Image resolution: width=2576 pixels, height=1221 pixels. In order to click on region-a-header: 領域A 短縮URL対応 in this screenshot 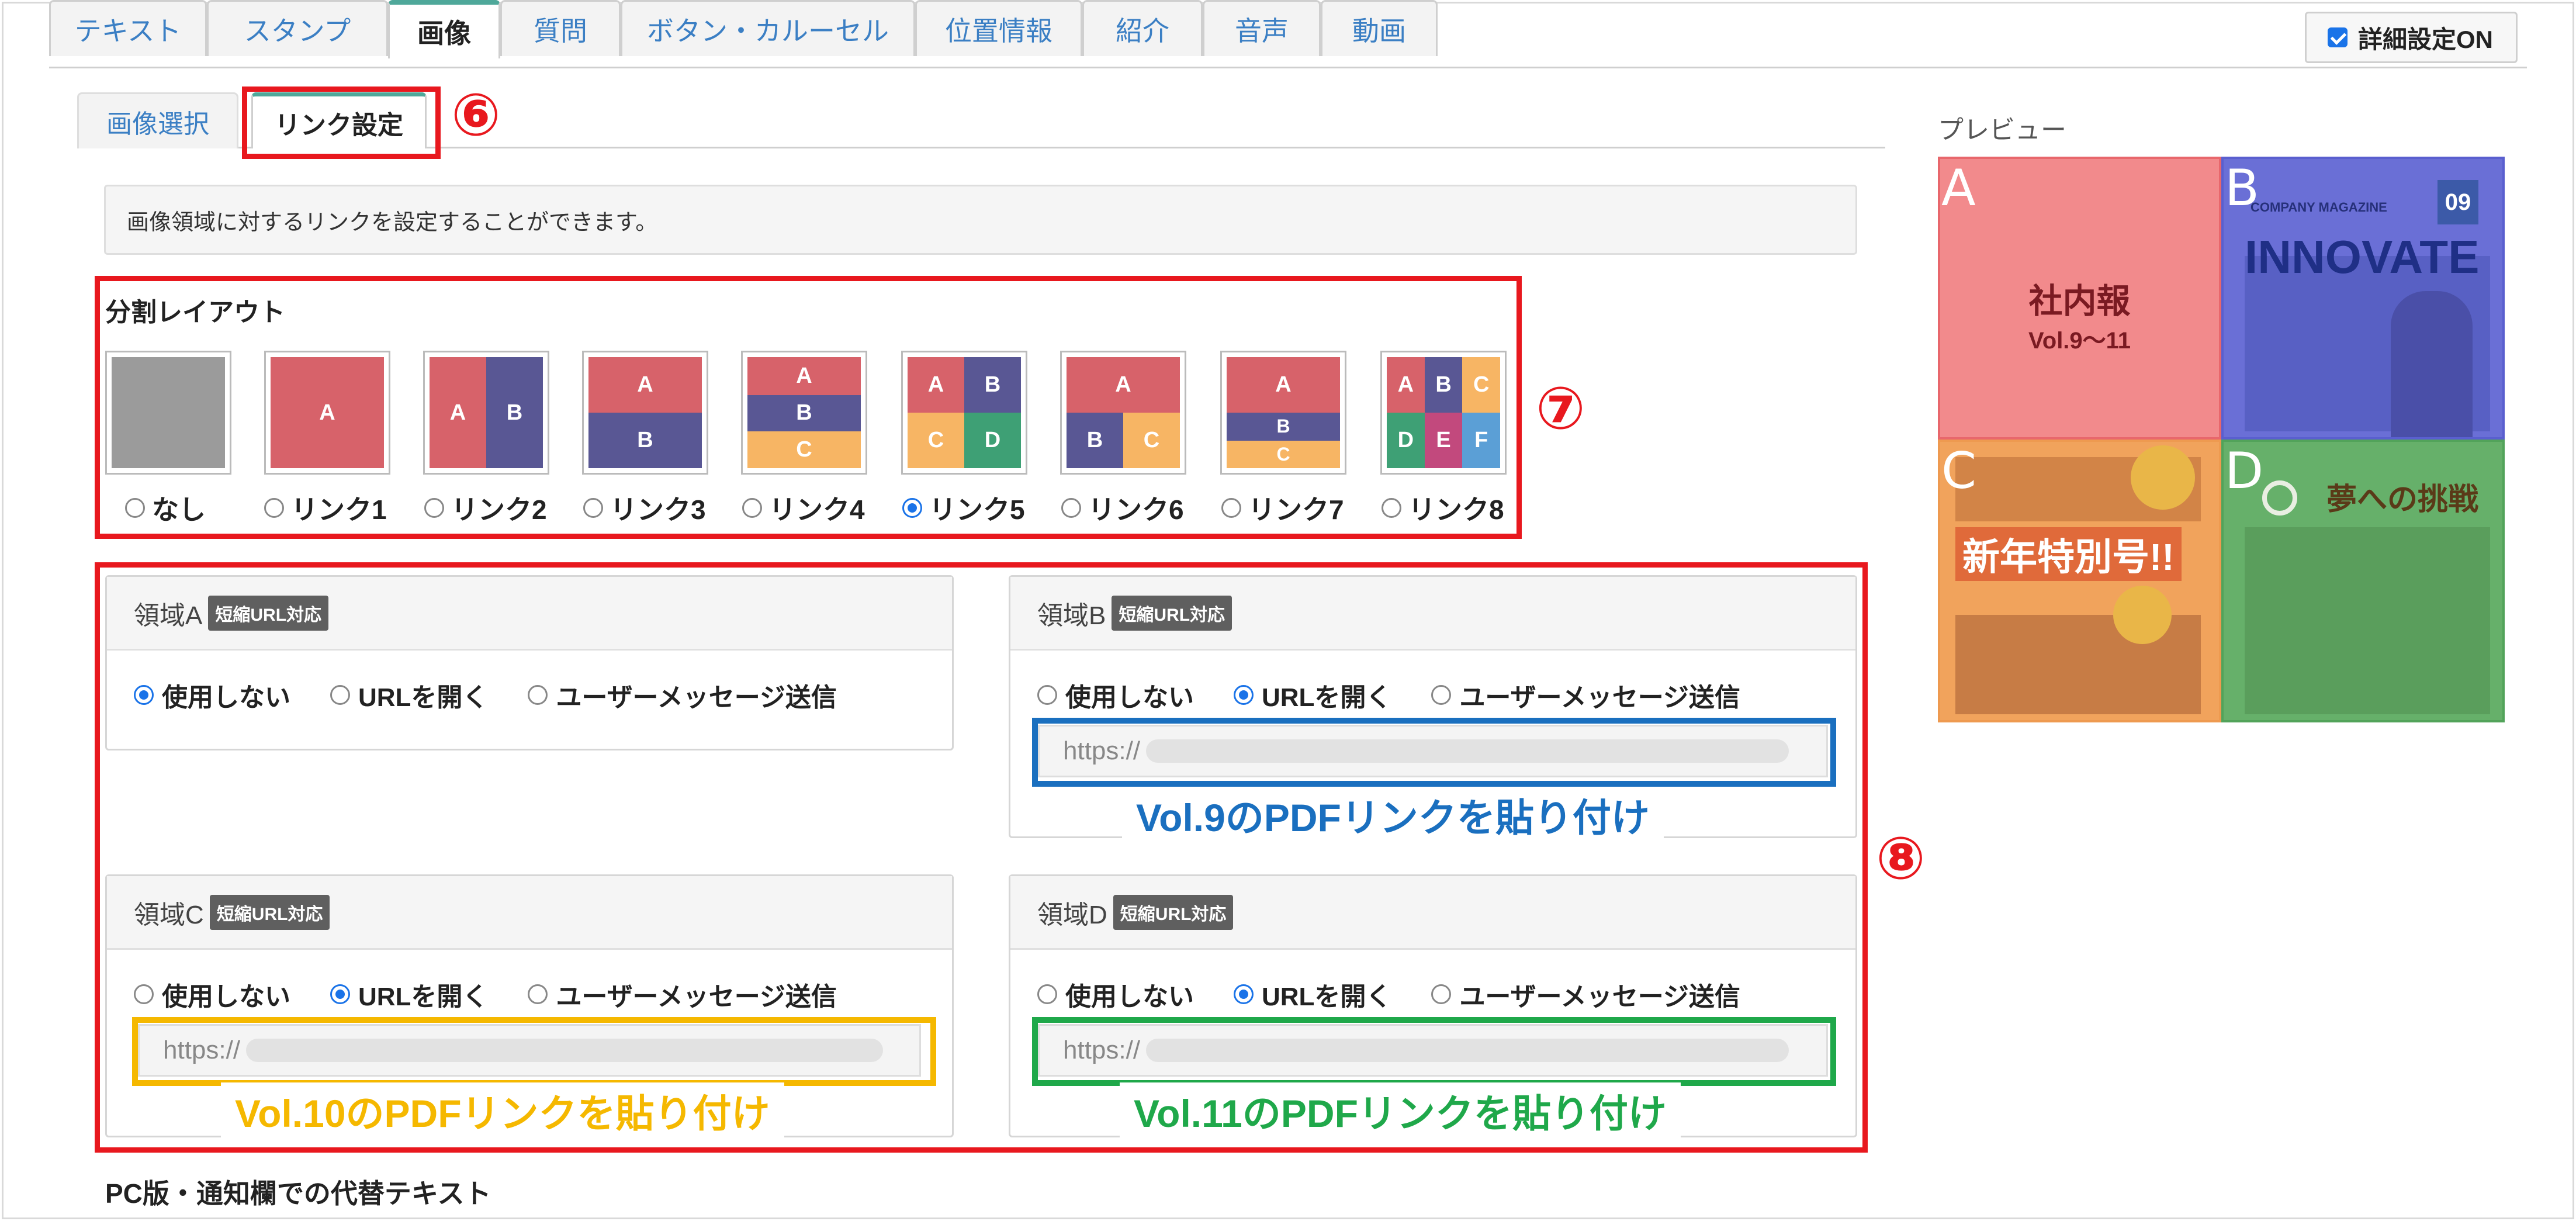, I will do `click(529, 614)`.